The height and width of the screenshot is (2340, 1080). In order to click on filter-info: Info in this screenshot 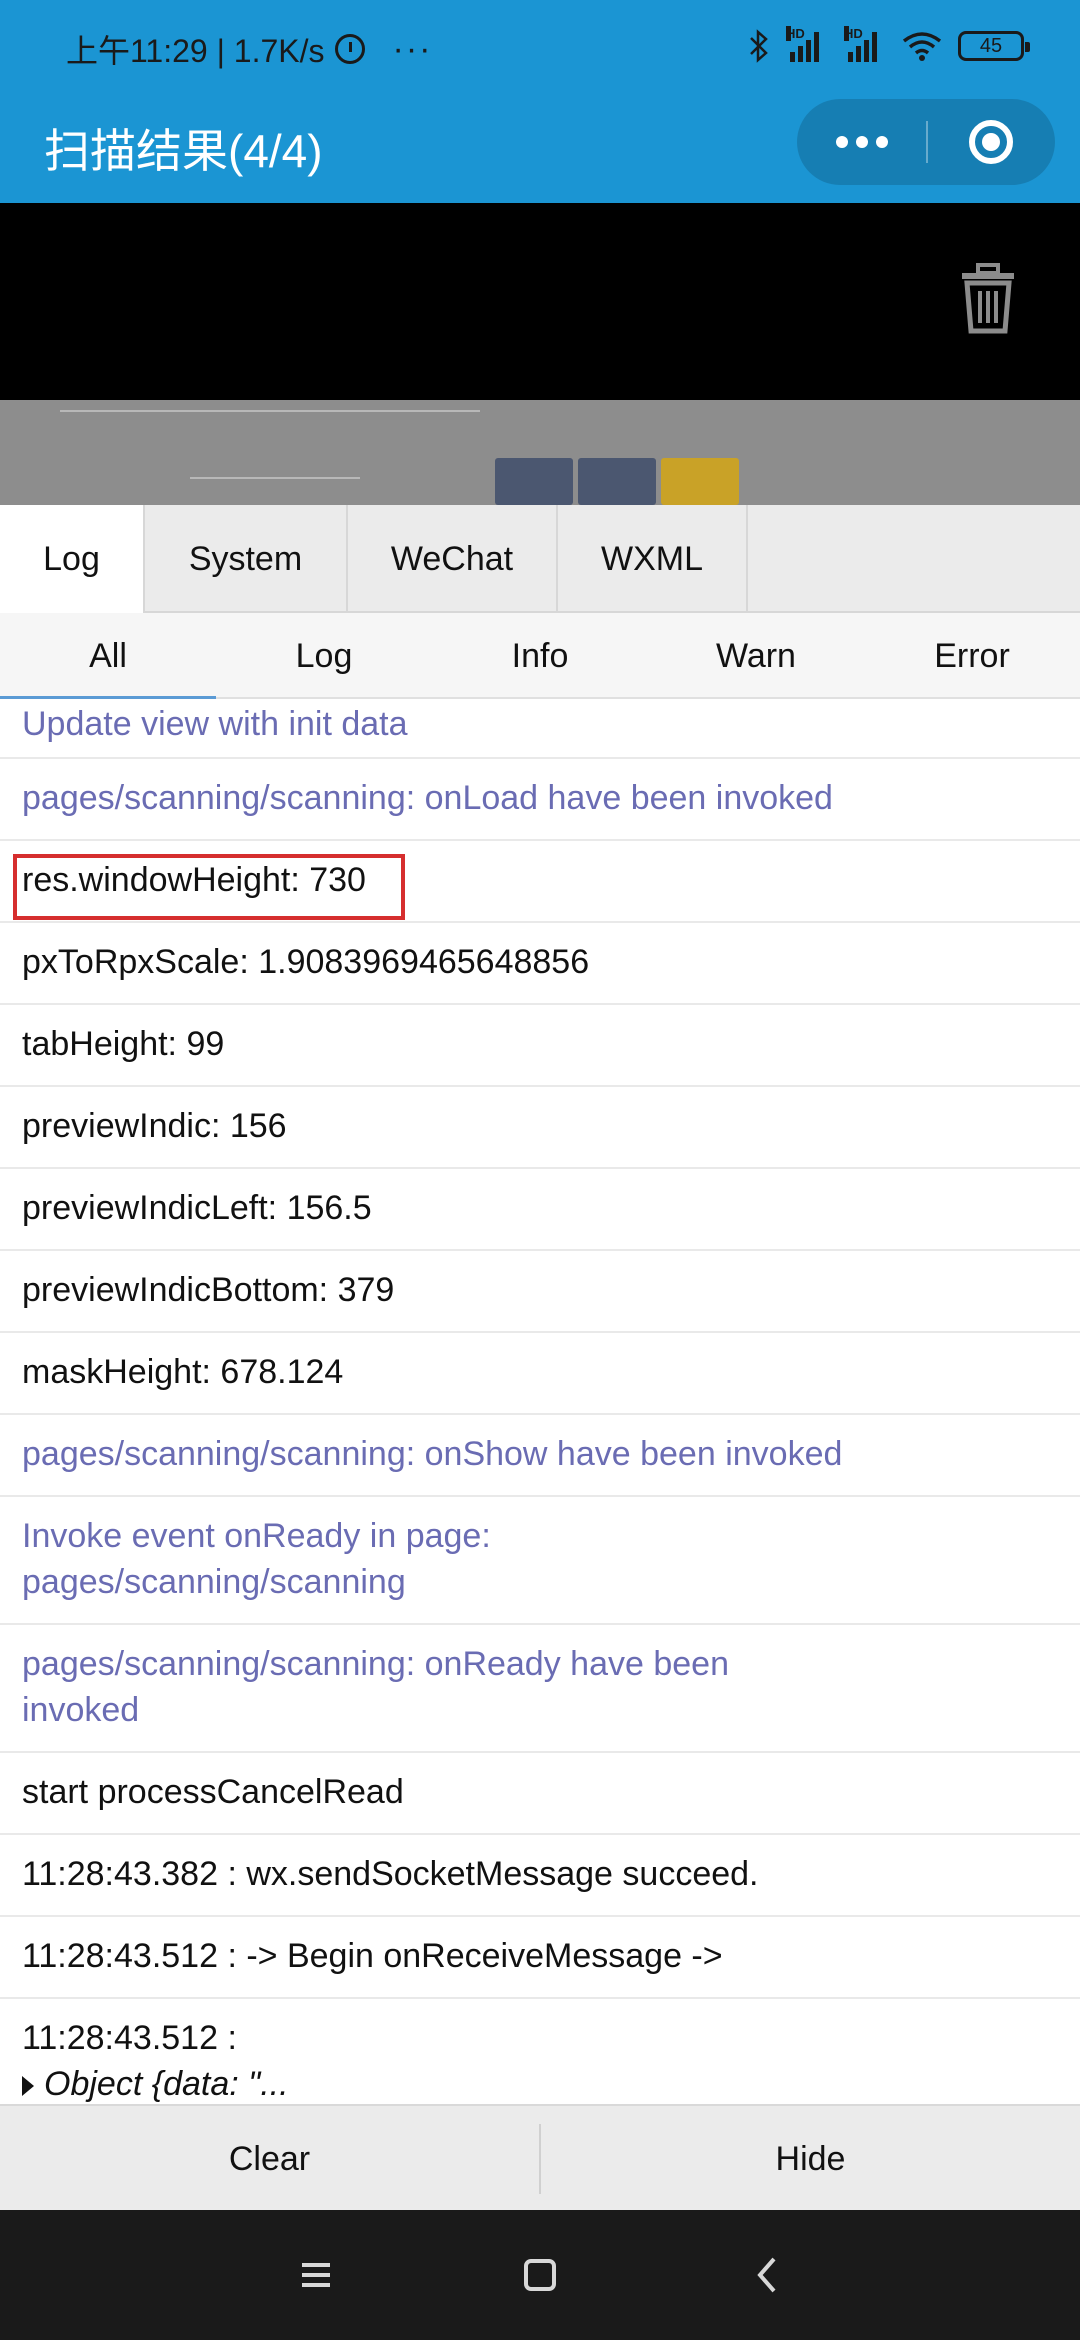, I will do `click(540, 656)`.